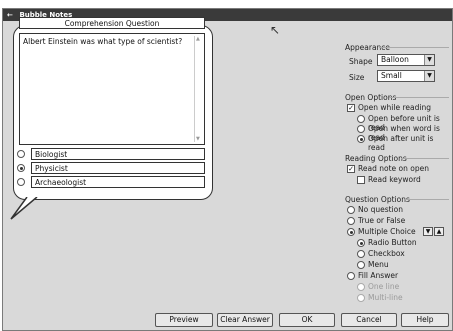  What do you see at coordinates (118, 168) in the screenshot?
I see `answer-field-2: Physicist` at bounding box center [118, 168].